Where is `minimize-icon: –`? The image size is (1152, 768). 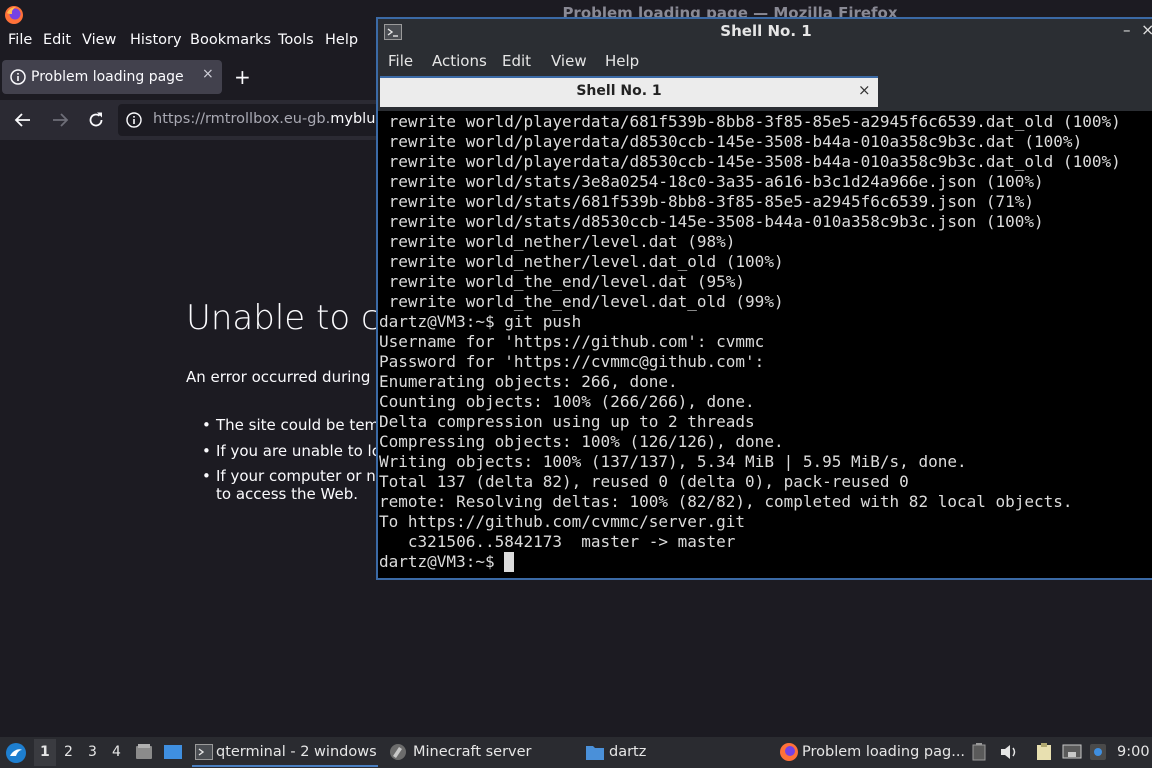 minimize-icon: – is located at coordinates (1127, 30).